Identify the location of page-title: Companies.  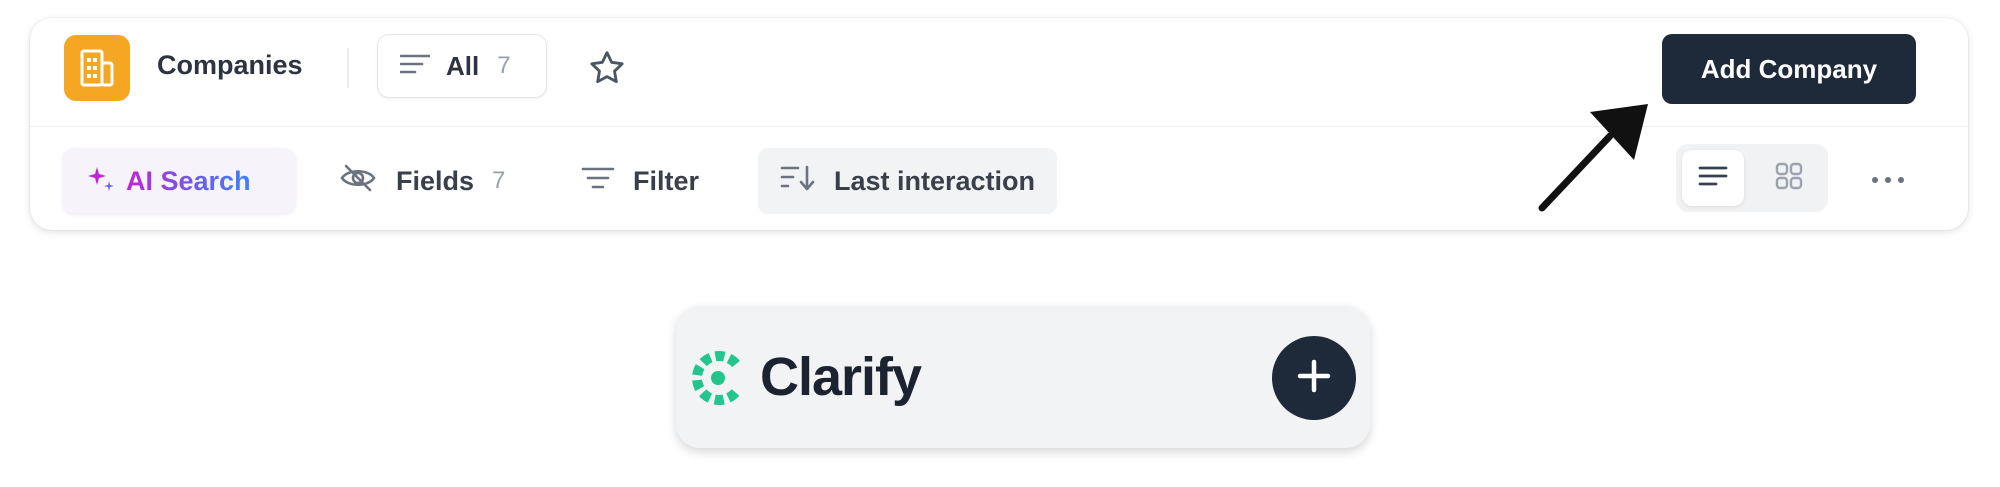
(230, 65).